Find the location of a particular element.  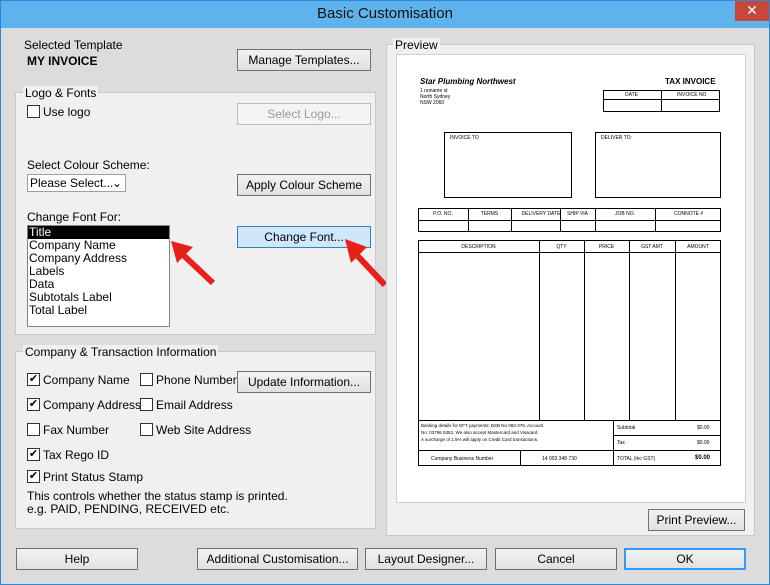

inv-info-col-label: DELIVERY DATE is located at coordinates (541, 214).